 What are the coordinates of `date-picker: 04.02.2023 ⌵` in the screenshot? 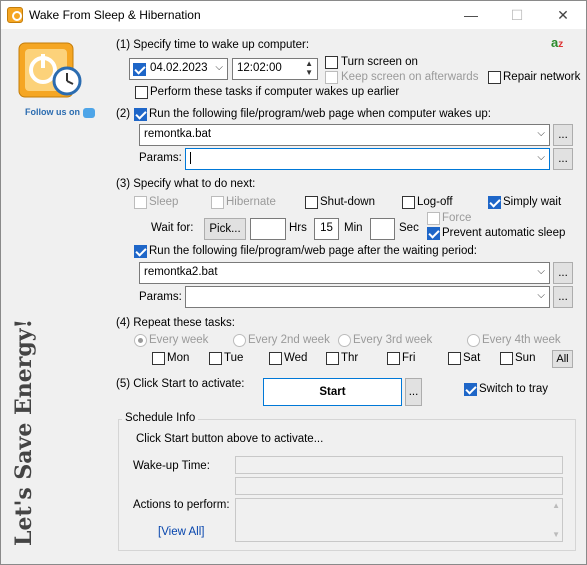 It's located at (178, 69).